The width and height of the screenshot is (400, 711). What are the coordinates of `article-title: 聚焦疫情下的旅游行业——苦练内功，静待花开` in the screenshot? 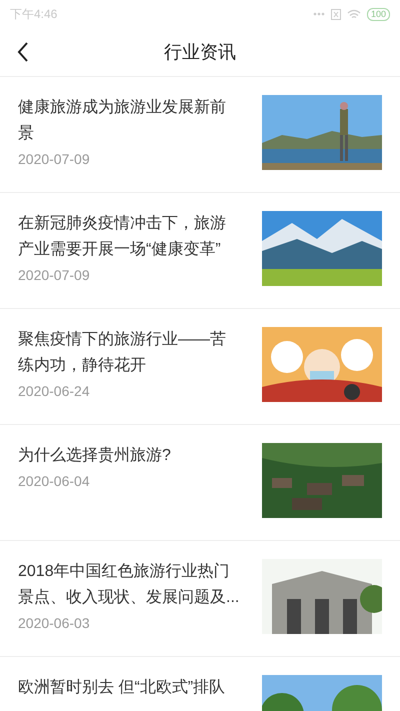 It's located at (122, 353).